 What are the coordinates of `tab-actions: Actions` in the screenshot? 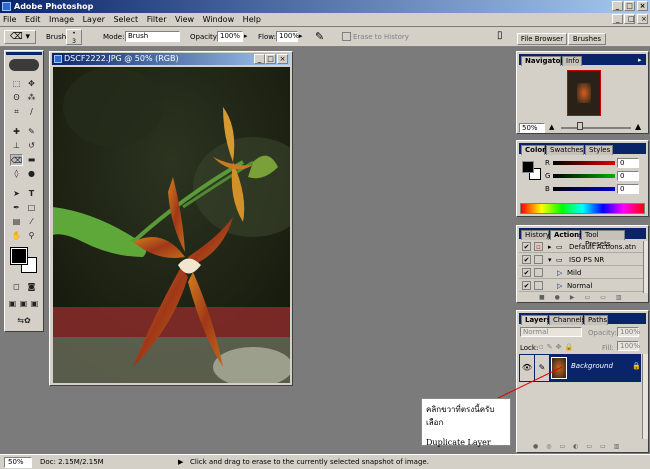 It's located at (566, 235).